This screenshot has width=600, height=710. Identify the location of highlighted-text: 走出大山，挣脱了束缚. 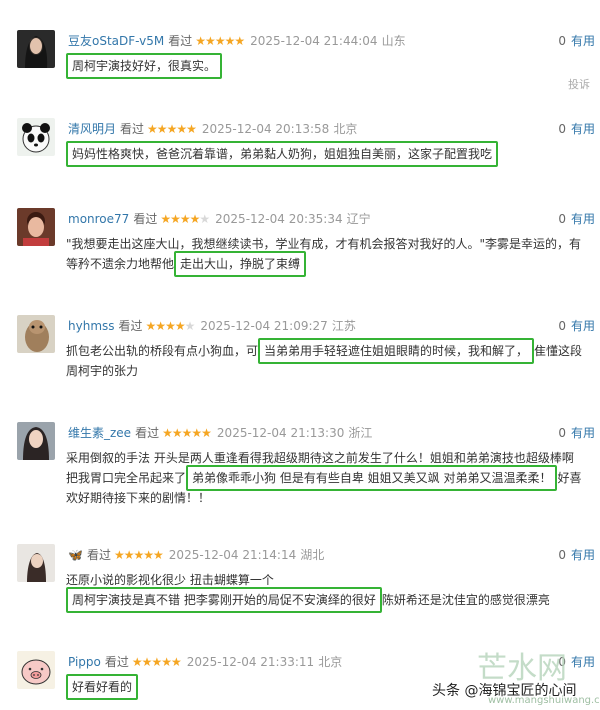
(240, 264).